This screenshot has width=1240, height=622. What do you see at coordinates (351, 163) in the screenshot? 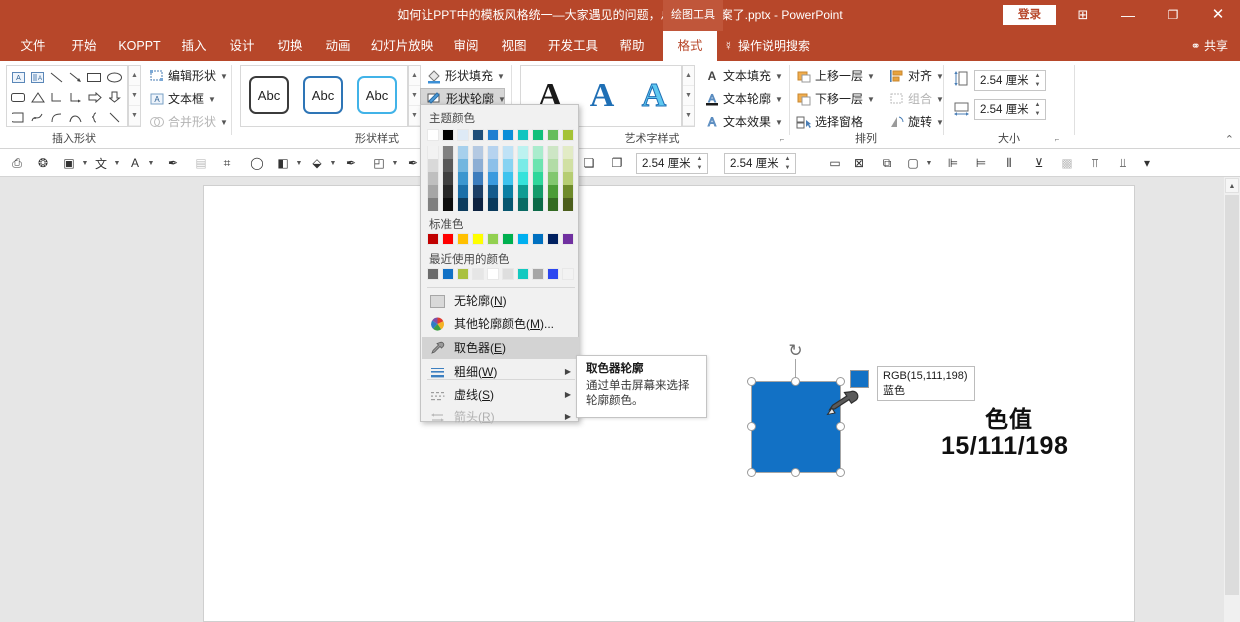
I see `eyedropper-tool-icon: ✒` at bounding box center [351, 163].